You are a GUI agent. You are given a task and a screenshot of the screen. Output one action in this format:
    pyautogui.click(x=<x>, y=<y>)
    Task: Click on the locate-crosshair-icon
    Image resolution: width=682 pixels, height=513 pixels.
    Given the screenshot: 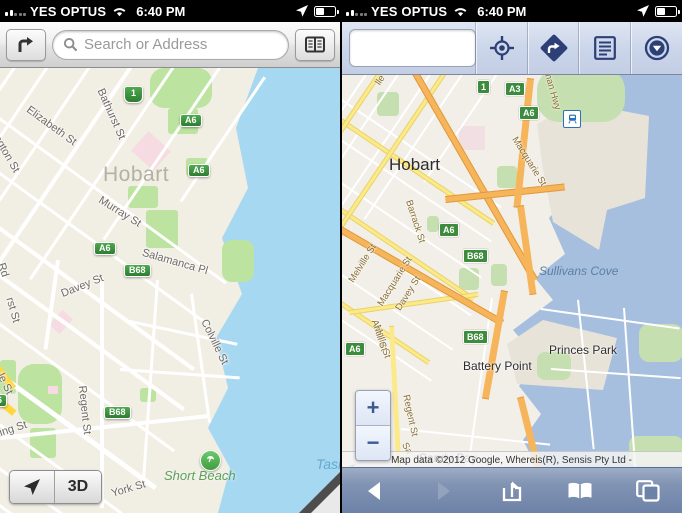 What is the action you would take?
    pyautogui.click(x=502, y=48)
    